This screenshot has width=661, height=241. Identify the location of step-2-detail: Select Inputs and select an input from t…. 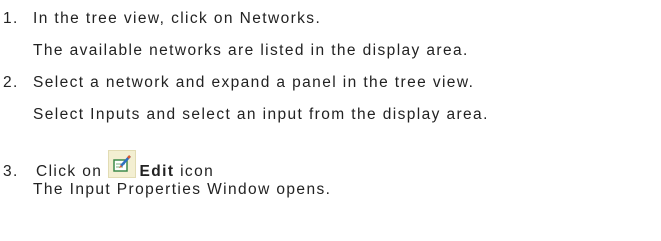
(261, 114).